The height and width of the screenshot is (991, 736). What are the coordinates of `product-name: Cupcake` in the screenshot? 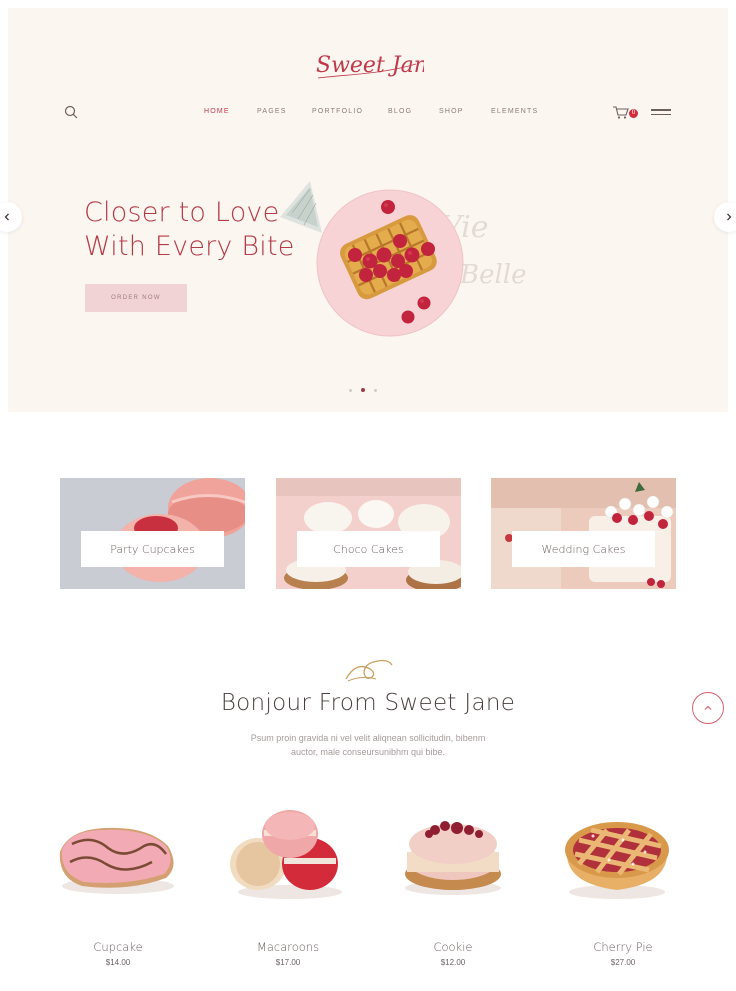 It's located at (118, 947).